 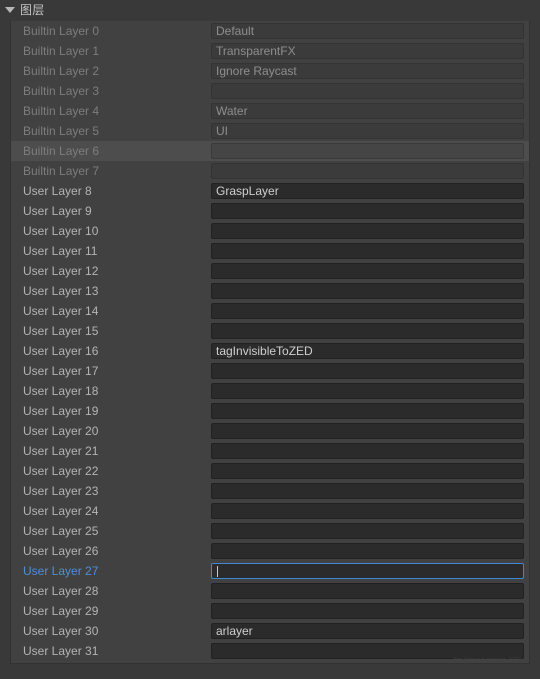 I want to click on layer-row-20: User Layer 20, so click(x=270, y=431).